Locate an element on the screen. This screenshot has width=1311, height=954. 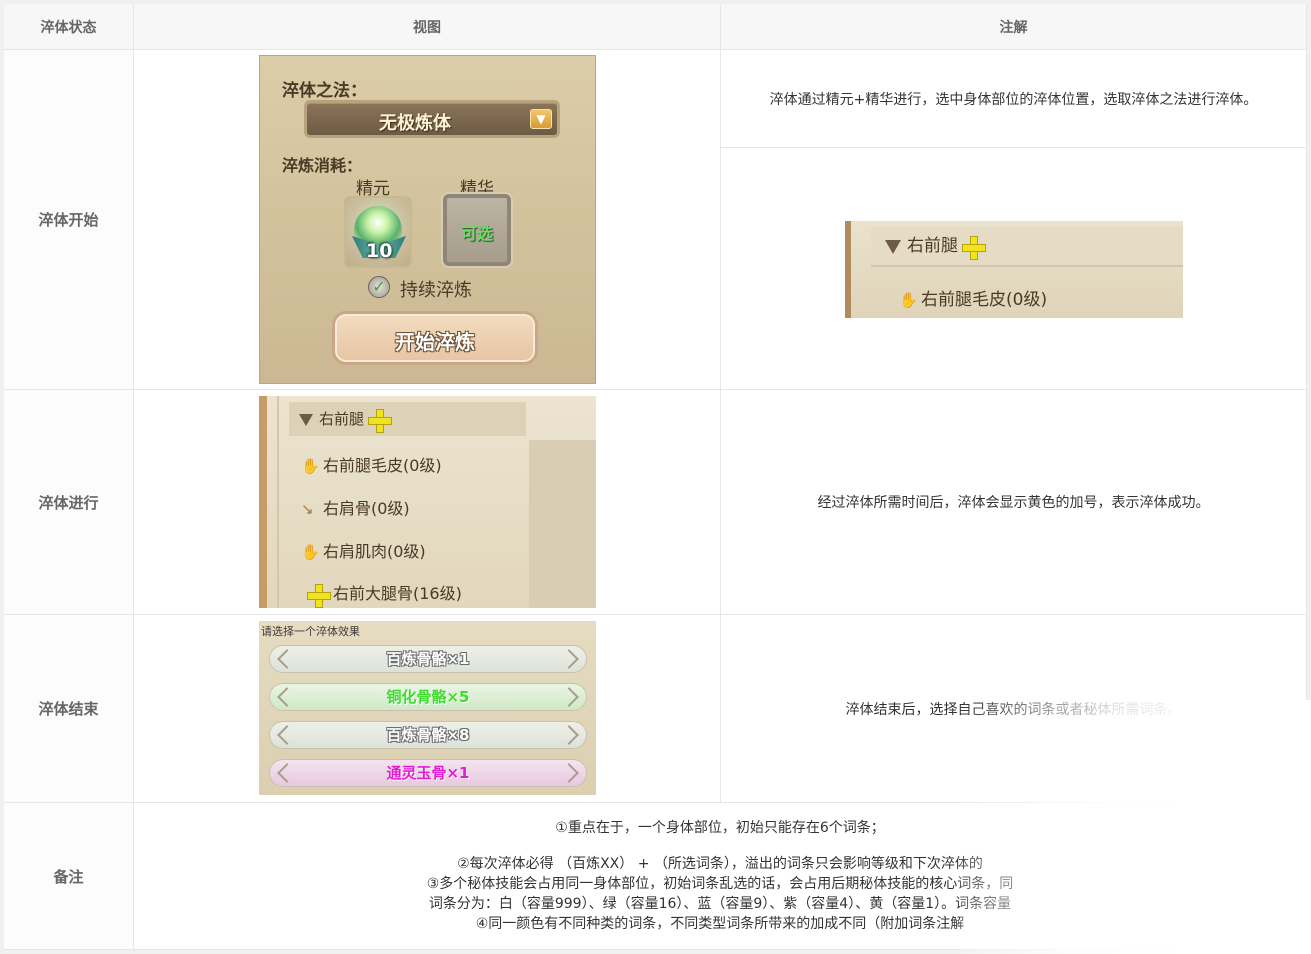
tree-item-3: ✋ 右肩肌肉(0级) is located at coordinates (363, 550).